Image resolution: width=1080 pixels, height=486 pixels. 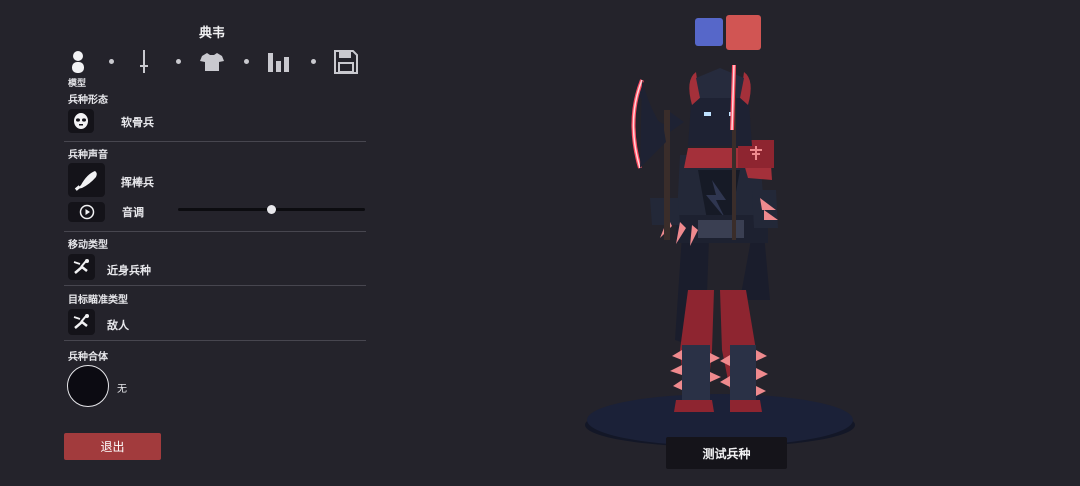 What do you see at coordinates (88, 155) in the screenshot?
I see `section-label-sound: 兵种声音` at bounding box center [88, 155].